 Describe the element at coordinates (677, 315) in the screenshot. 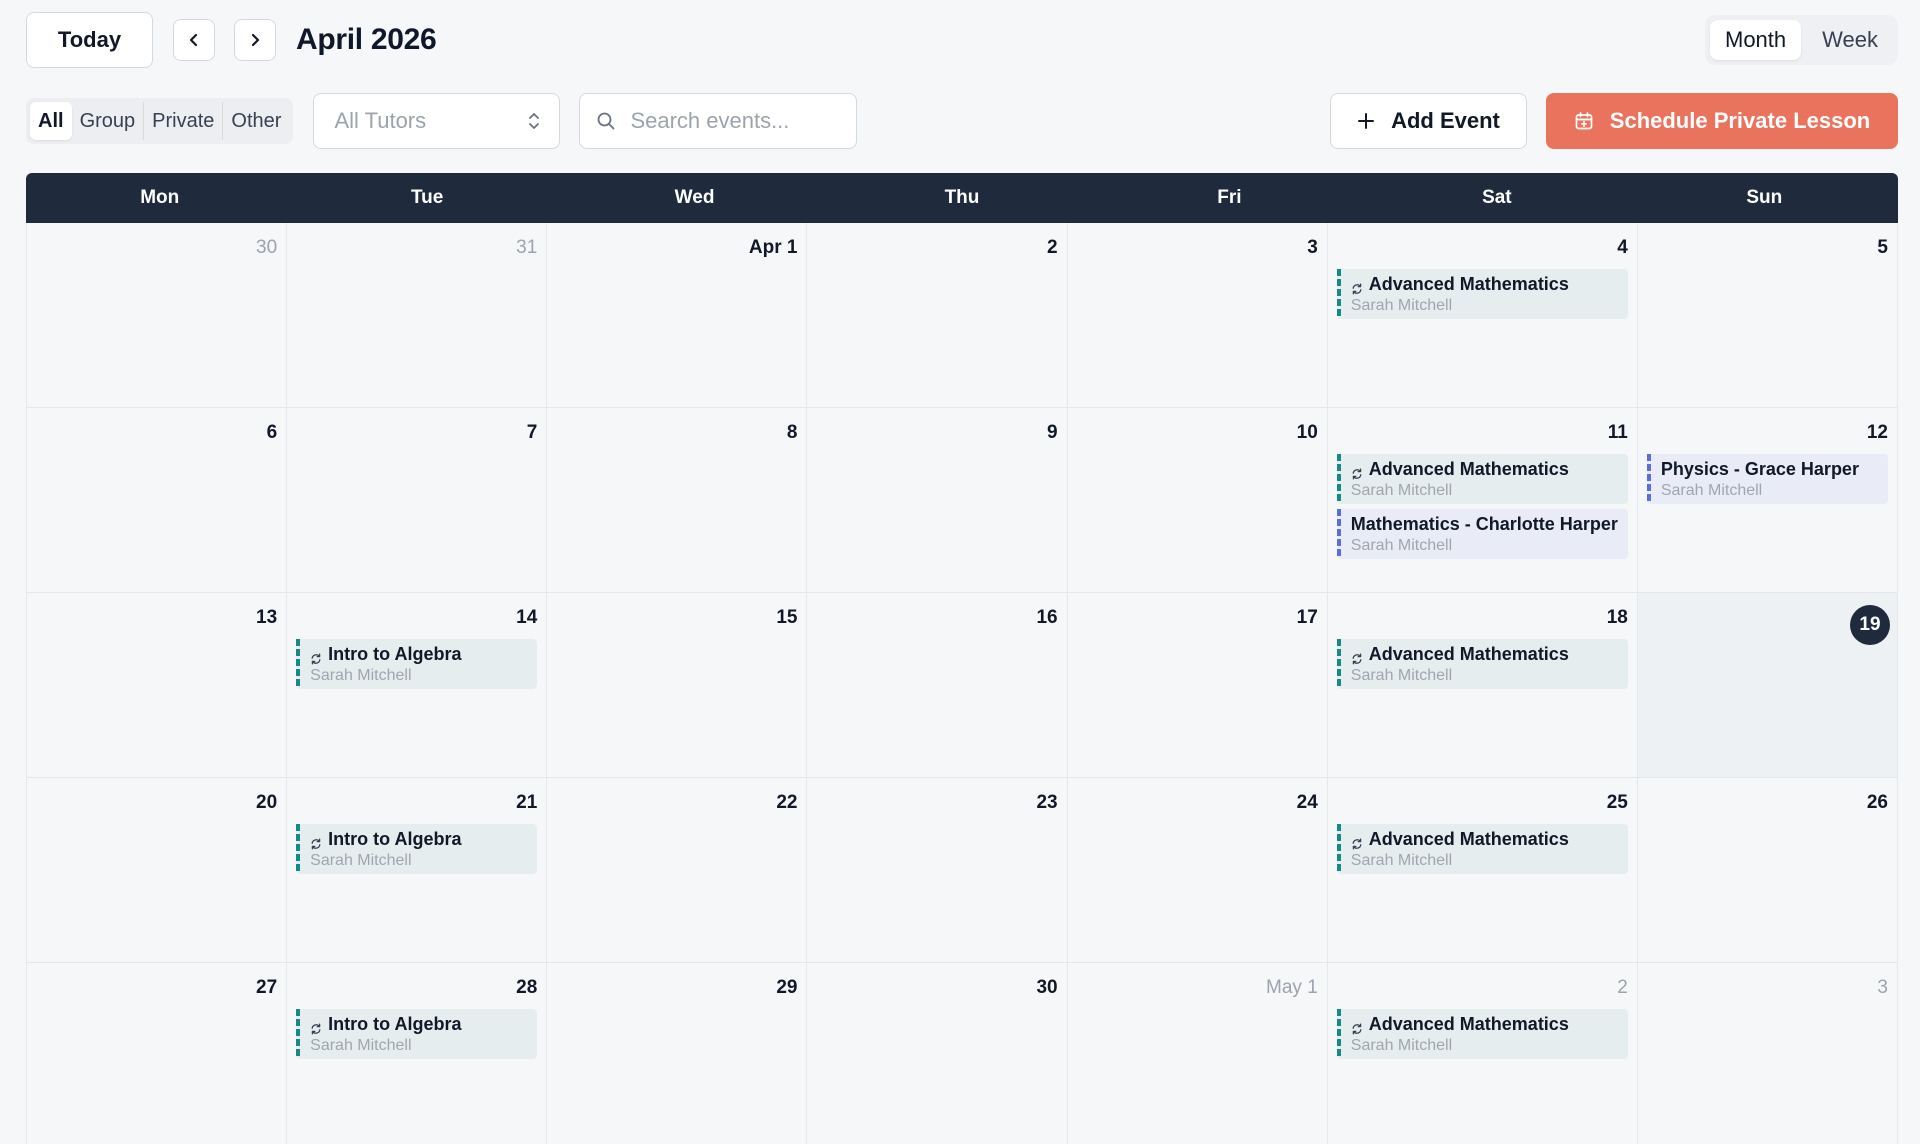

I see `day-cell: Apr 1` at that location.